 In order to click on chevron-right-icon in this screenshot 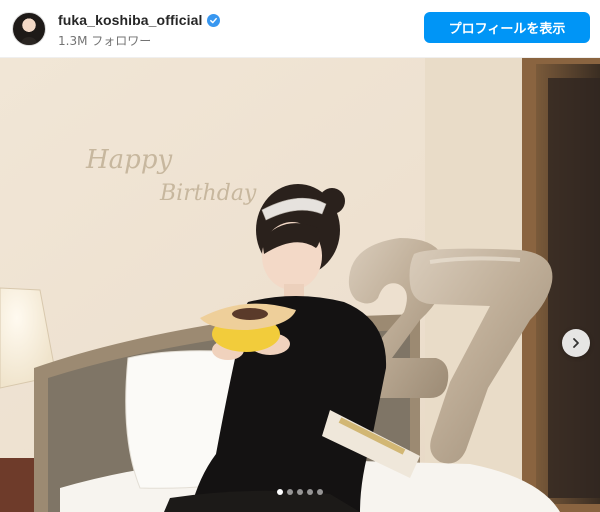, I will do `click(576, 343)`.